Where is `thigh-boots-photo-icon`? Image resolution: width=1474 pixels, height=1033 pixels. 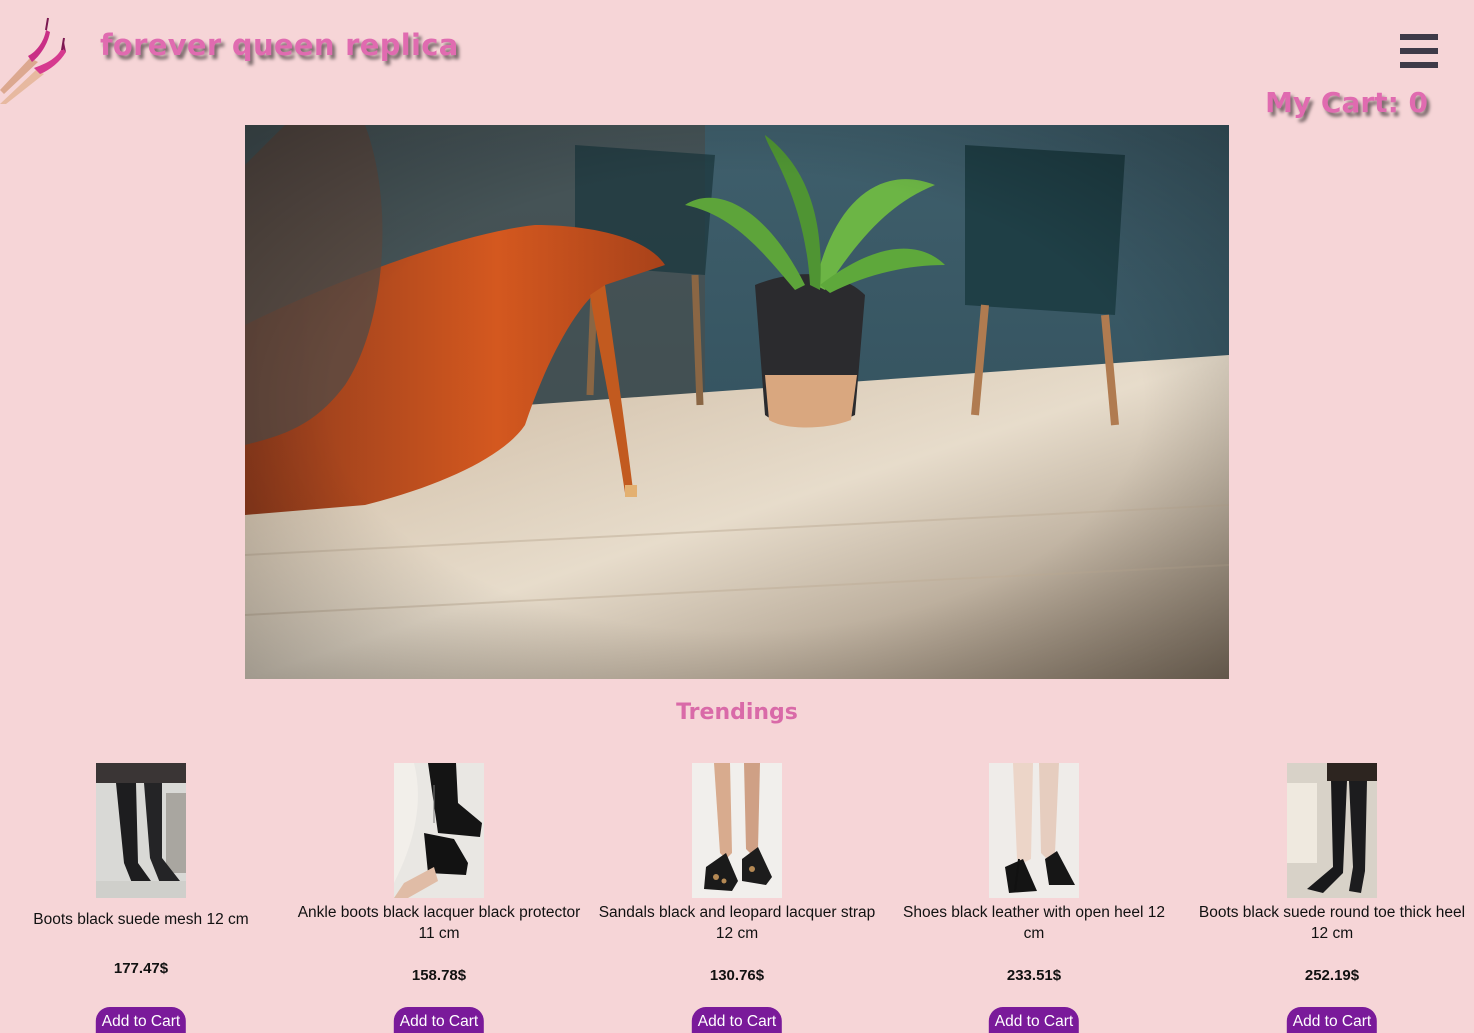
thigh-boots-photo-icon is located at coordinates (1332, 830).